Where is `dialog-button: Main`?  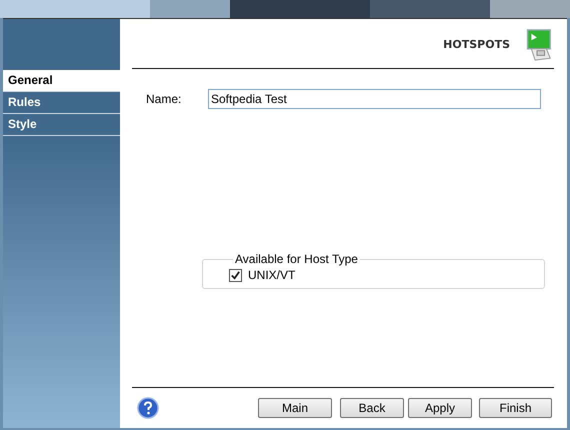
dialog-button: Main is located at coordinates (295, 408).